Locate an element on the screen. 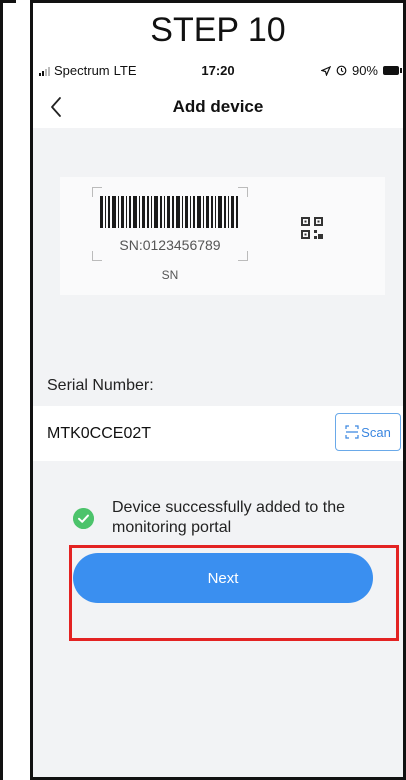  barcode-frame: SN:0123456789 is located at coordinates (170, 224).